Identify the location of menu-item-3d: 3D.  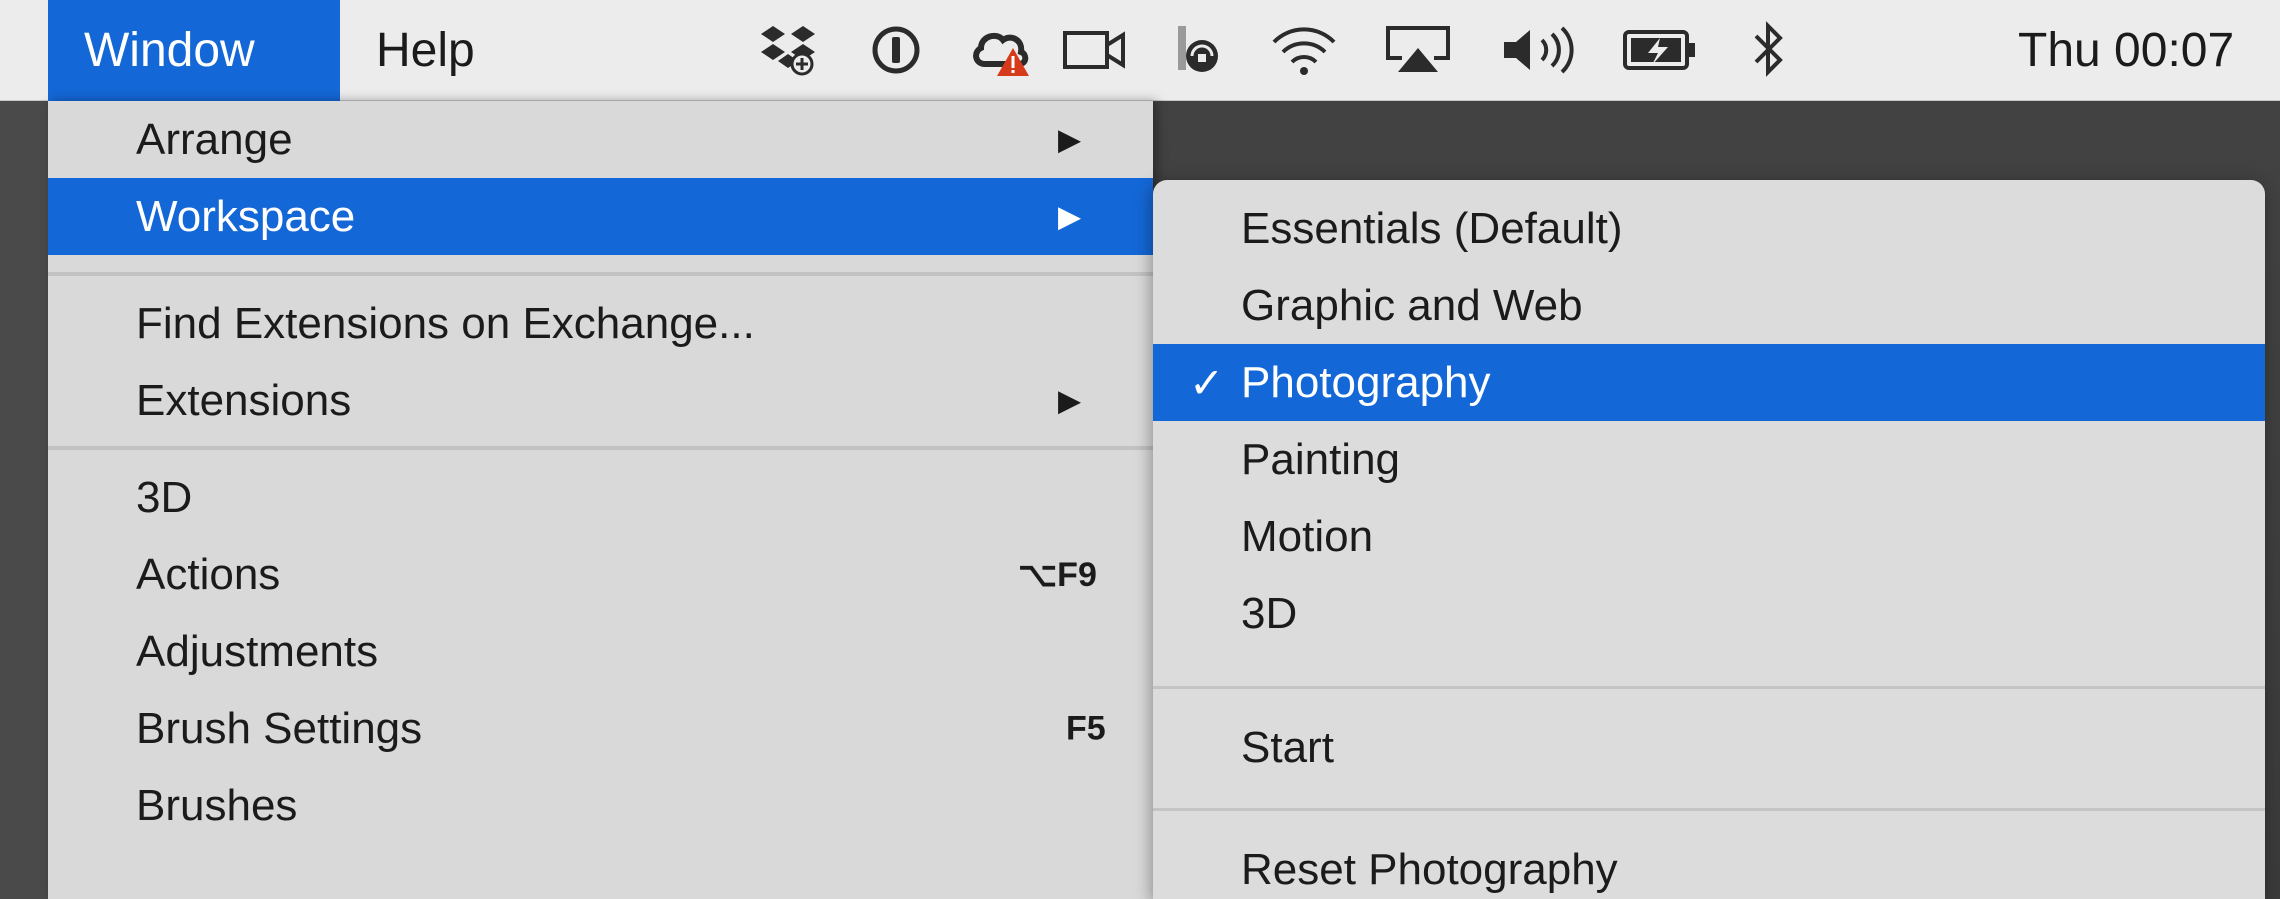
(600, 497).